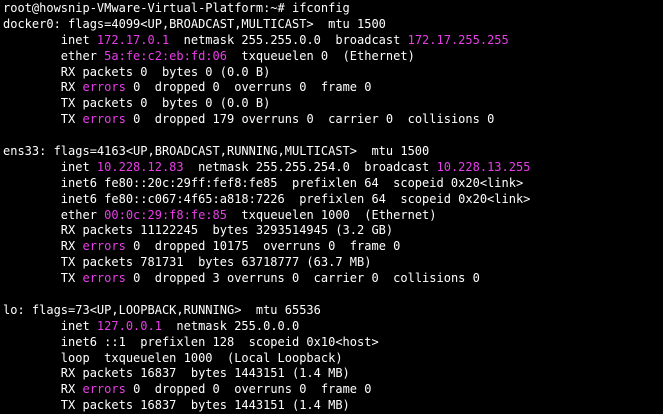 This screenshot has width=663, height=414. What do you see at coordinates (165, 55) in the screenshot?
I see `highlighted-value: 5a:fe:c2:eb:fd:06` at bounding box center [165, 55].